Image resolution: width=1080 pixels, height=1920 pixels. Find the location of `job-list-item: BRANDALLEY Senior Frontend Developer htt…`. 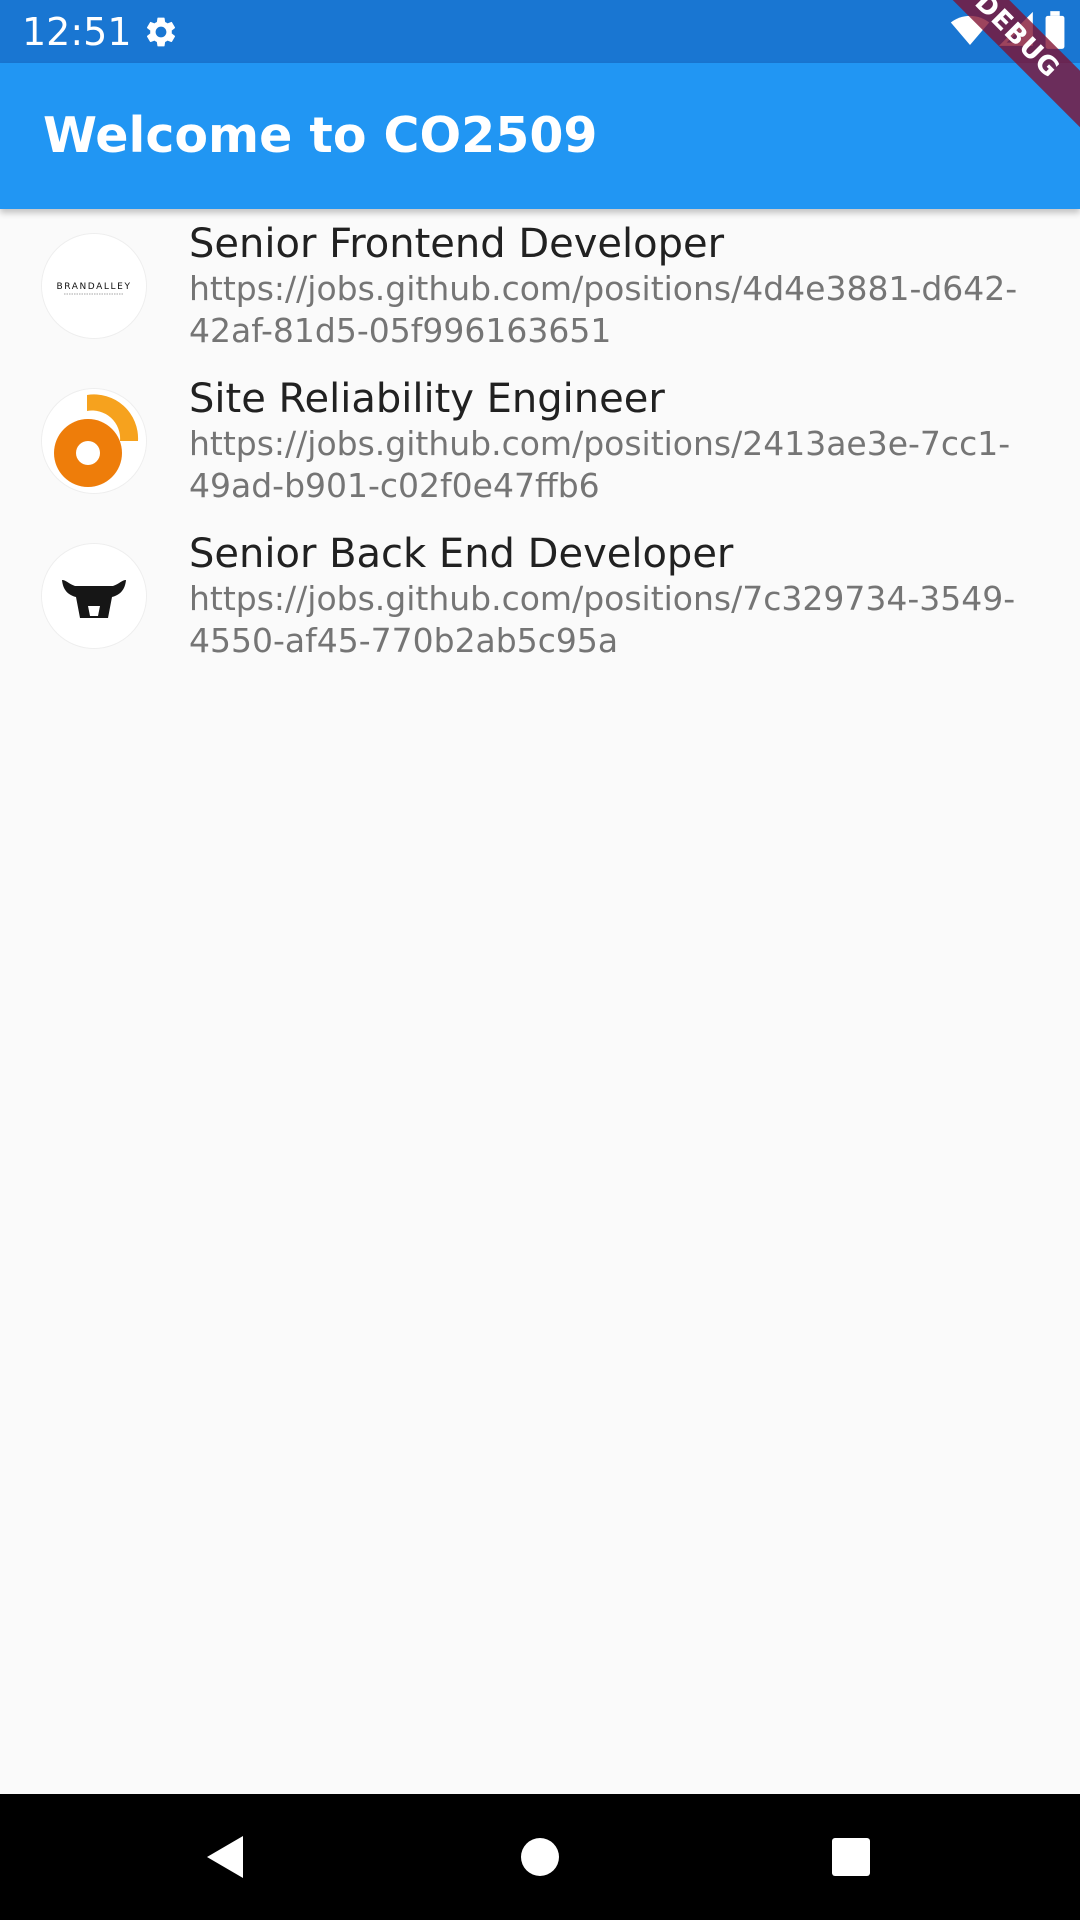

job-list-item: BRANDALLEY Senior Frontend Developer htt… is located at coordinates (540, 286).